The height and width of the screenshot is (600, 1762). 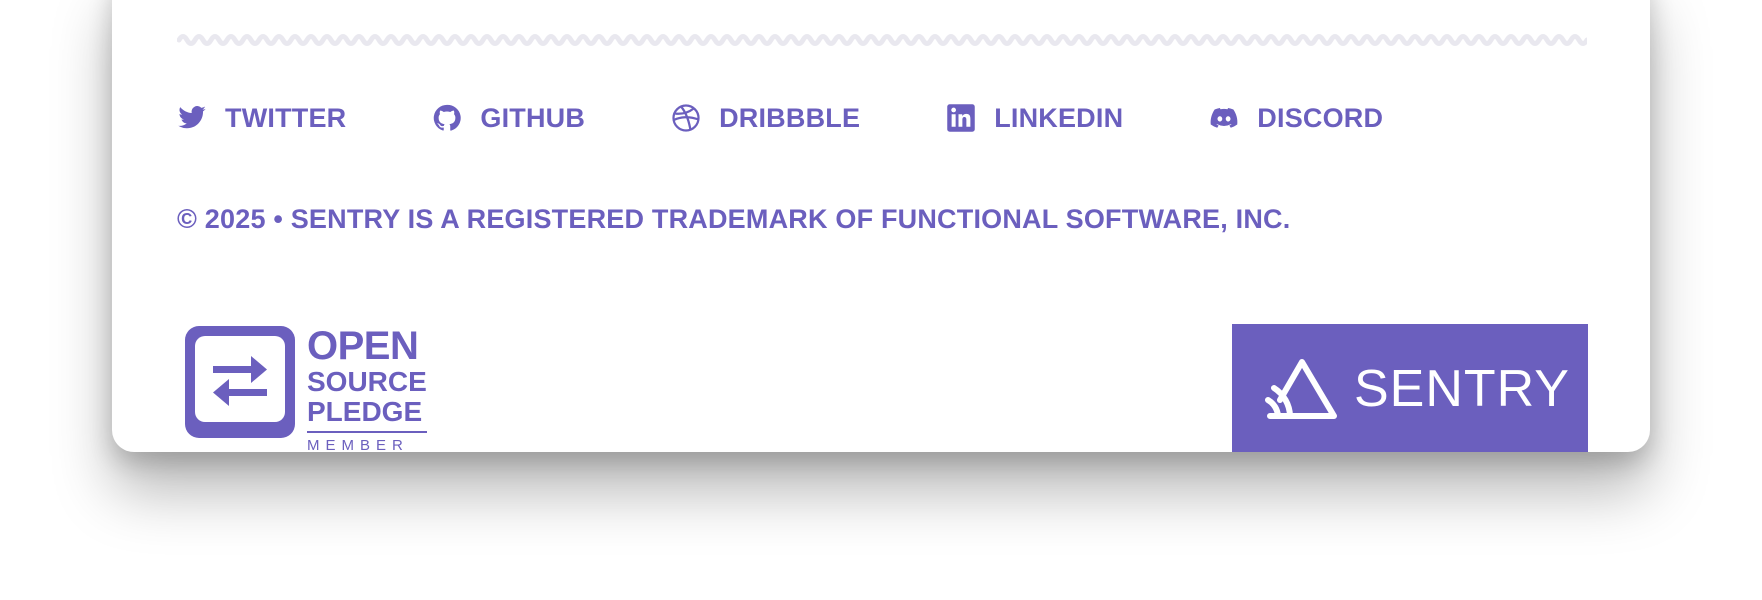 I want to click on sentry-logo-badge: SENTRY, so click(x=1410, y=388).